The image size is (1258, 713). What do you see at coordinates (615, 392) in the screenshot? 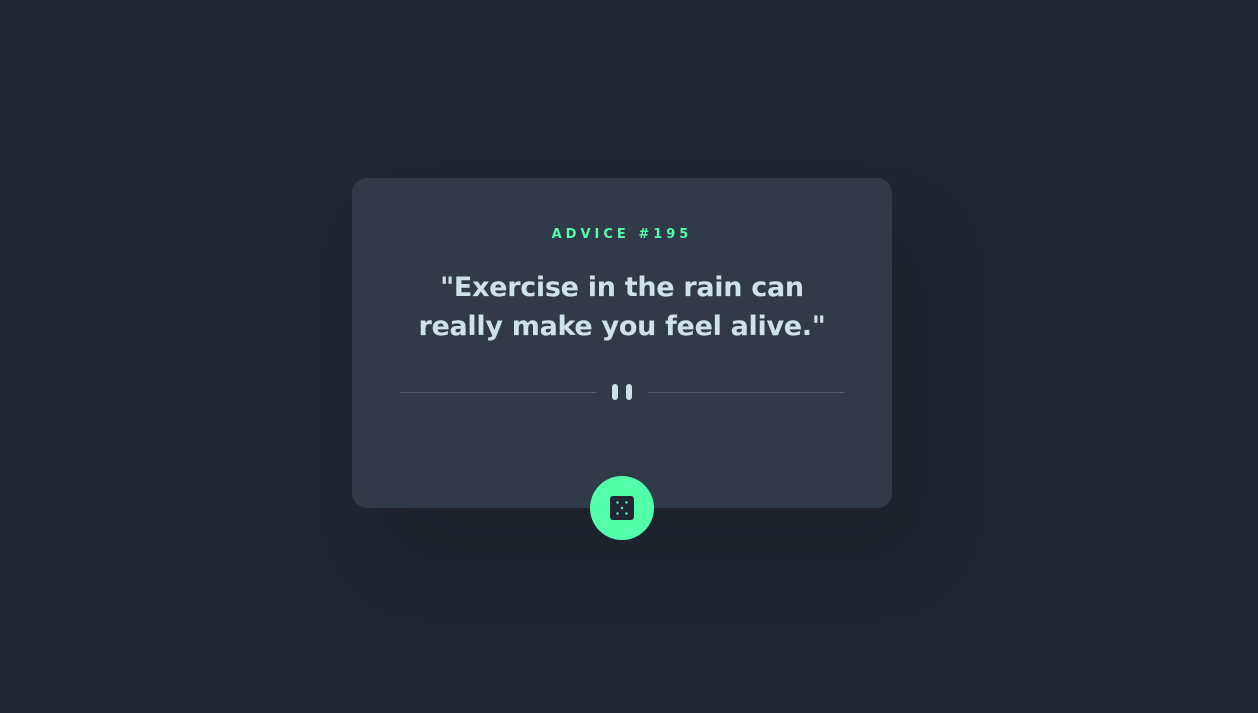
I see `pause-bar-left` at bounding box center [615, 392].